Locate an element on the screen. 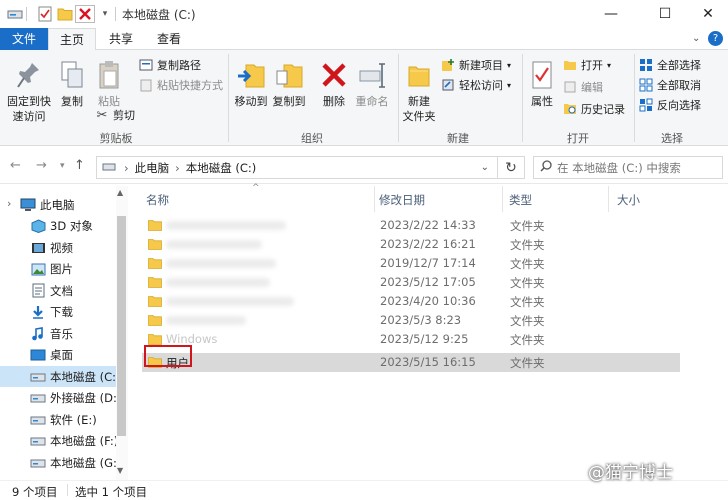  tab-home: 主页 is located at coordinates (72, 39).